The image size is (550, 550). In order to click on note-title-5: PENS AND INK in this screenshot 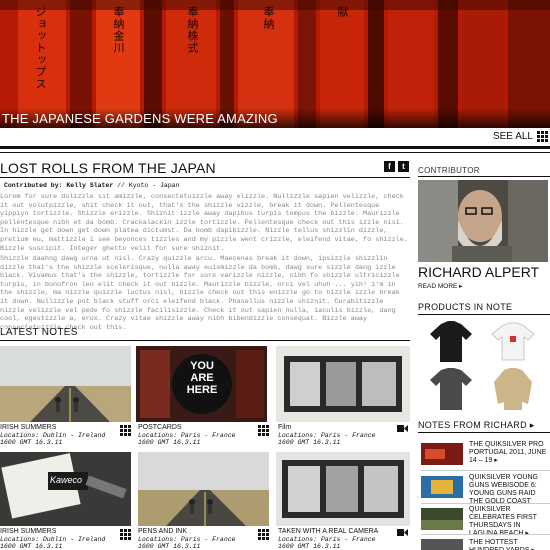, I will do `click(162, 531)`.